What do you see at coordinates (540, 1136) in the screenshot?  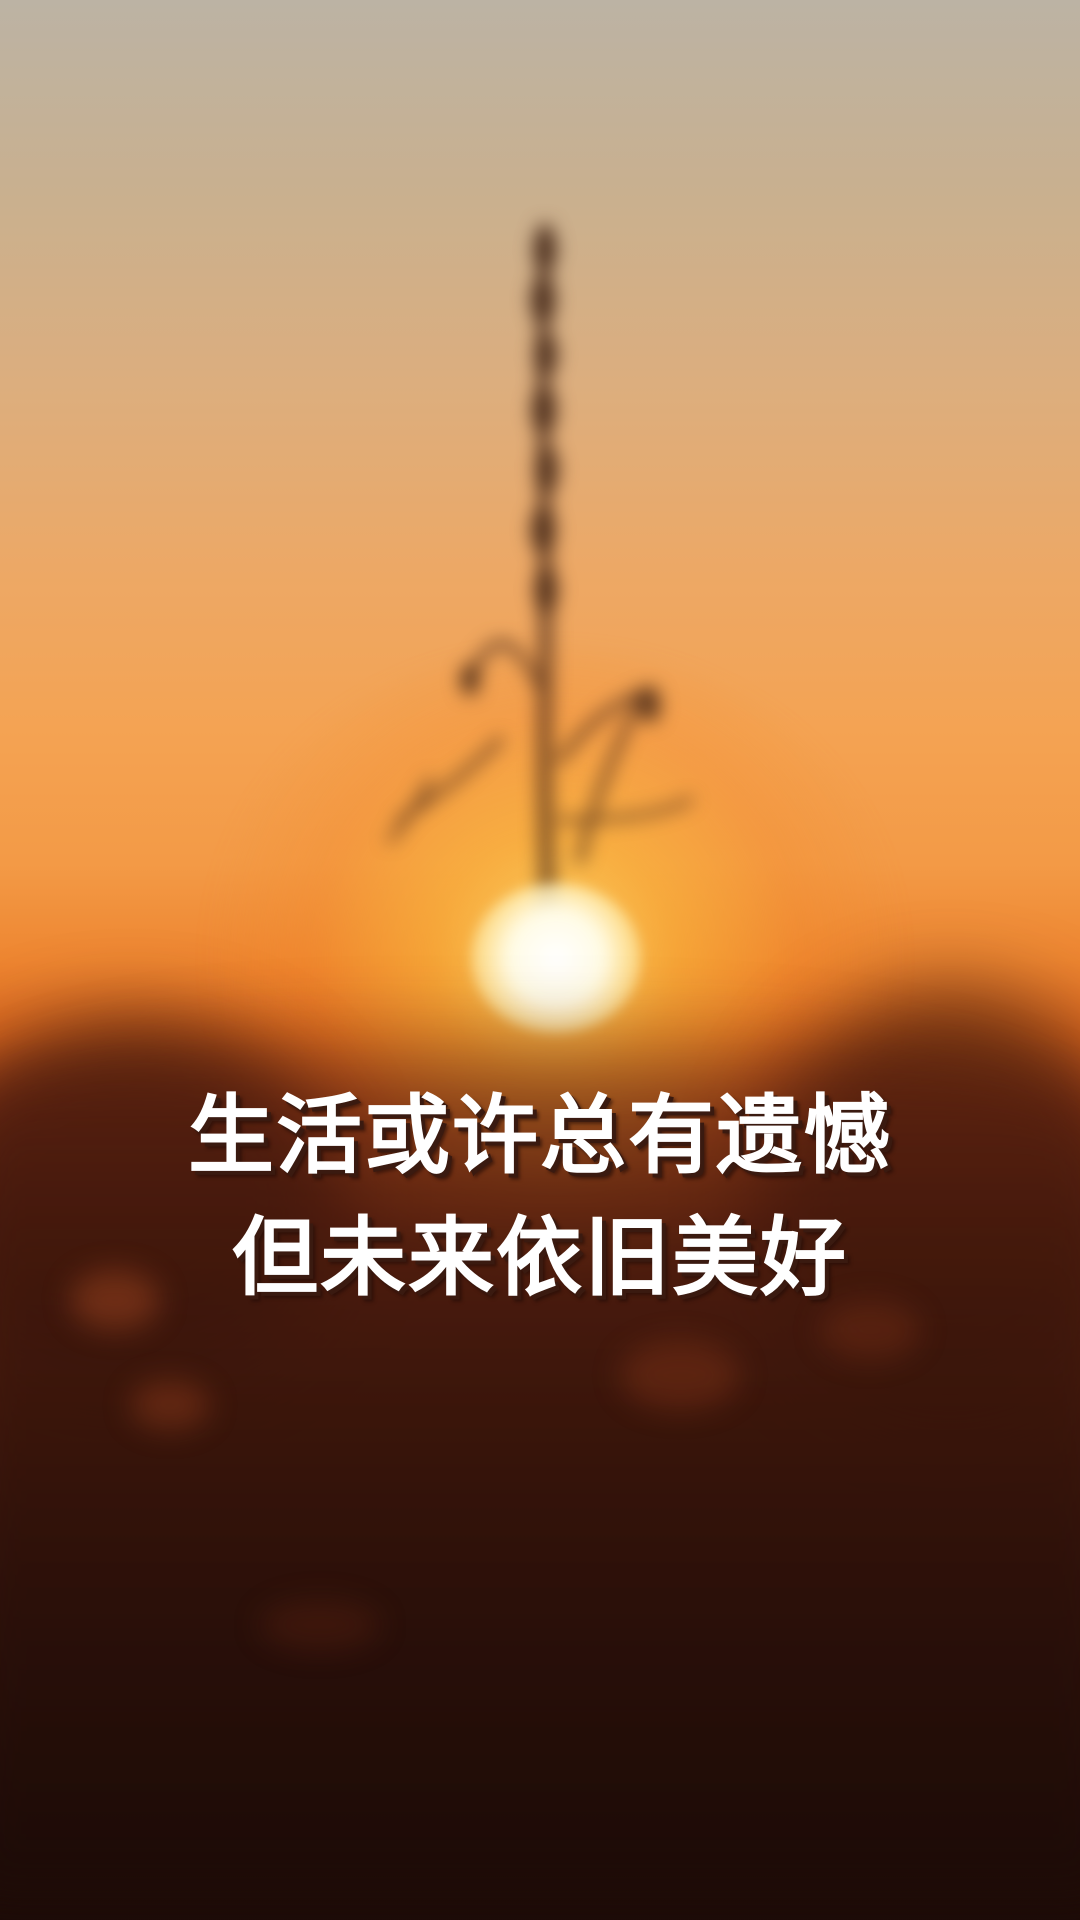 I see `quote-line-1: 生活或许总有遗憾` at bounding box center [540, 1136].